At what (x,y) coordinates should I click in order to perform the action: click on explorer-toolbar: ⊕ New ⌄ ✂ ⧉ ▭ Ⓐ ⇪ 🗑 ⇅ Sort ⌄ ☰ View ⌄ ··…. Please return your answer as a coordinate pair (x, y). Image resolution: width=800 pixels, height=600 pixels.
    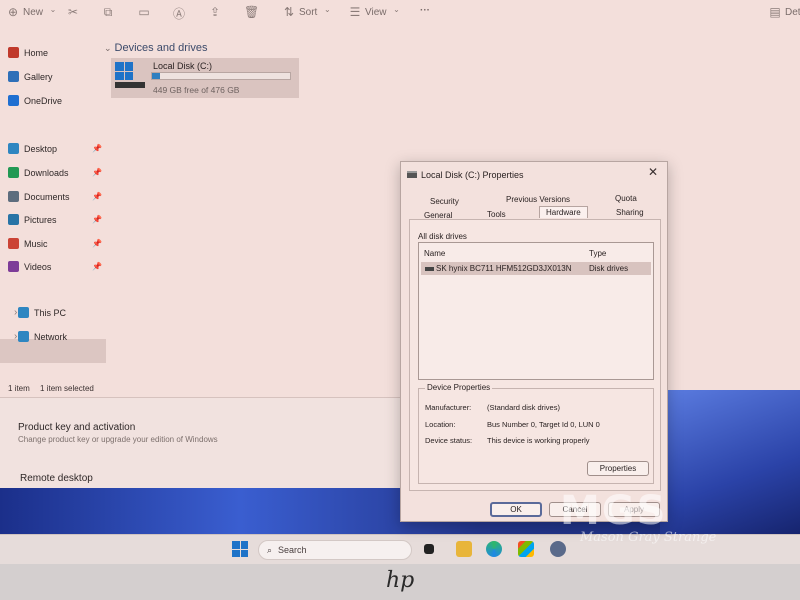
    Looking at the image, I should click on (400, 13).